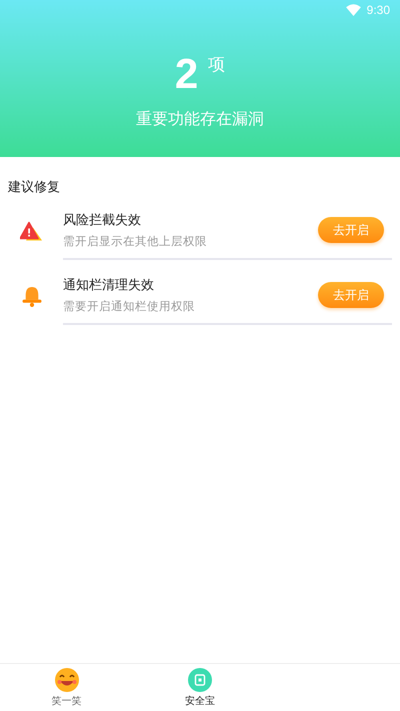 The width and height of the screenshot is (400, 711). Describe the element at coordinates (66, 680) in the screenshot. I see `smiley-icon` at that location.